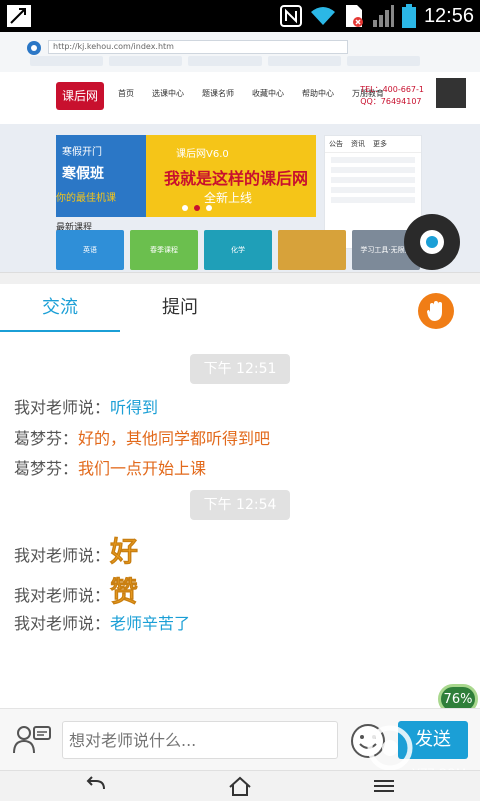  What do you see at coordinates (354, 16) in the screenshot?
I see `sim-no-signal-icon` at bounding box center [354, 16].